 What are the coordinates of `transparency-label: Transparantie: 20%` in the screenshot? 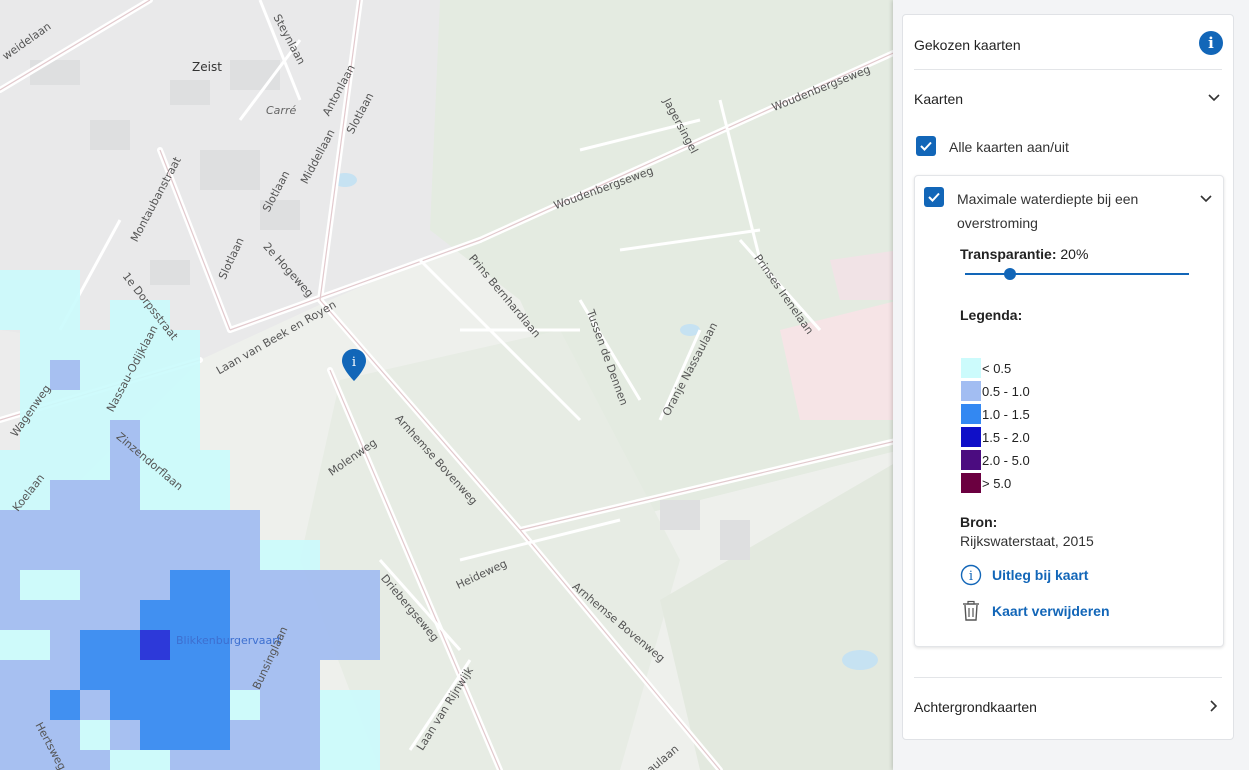 It's located at (1024, 254).